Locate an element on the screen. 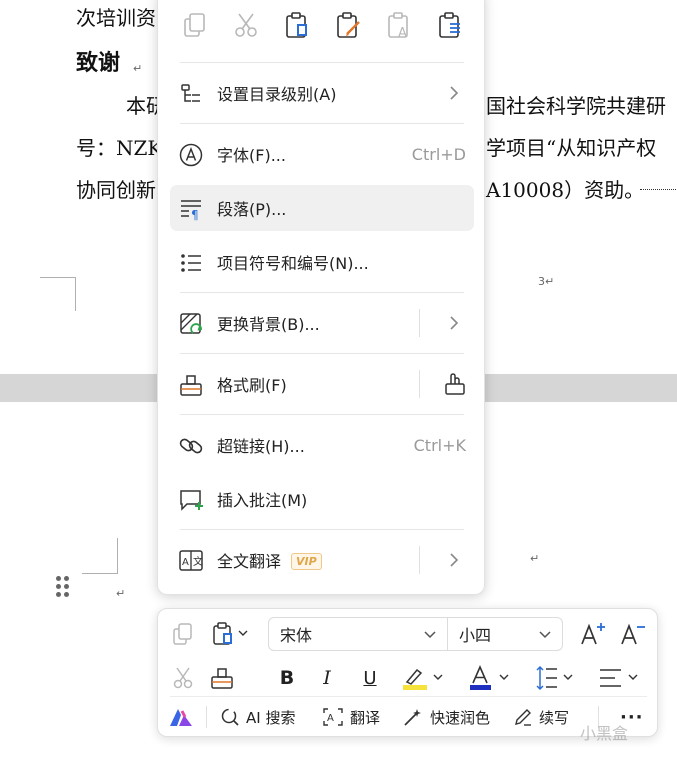 Image resolution: width=677 pixels, height=763 pixels. font-size-value: 小四 is located at coordinates (475, 635).